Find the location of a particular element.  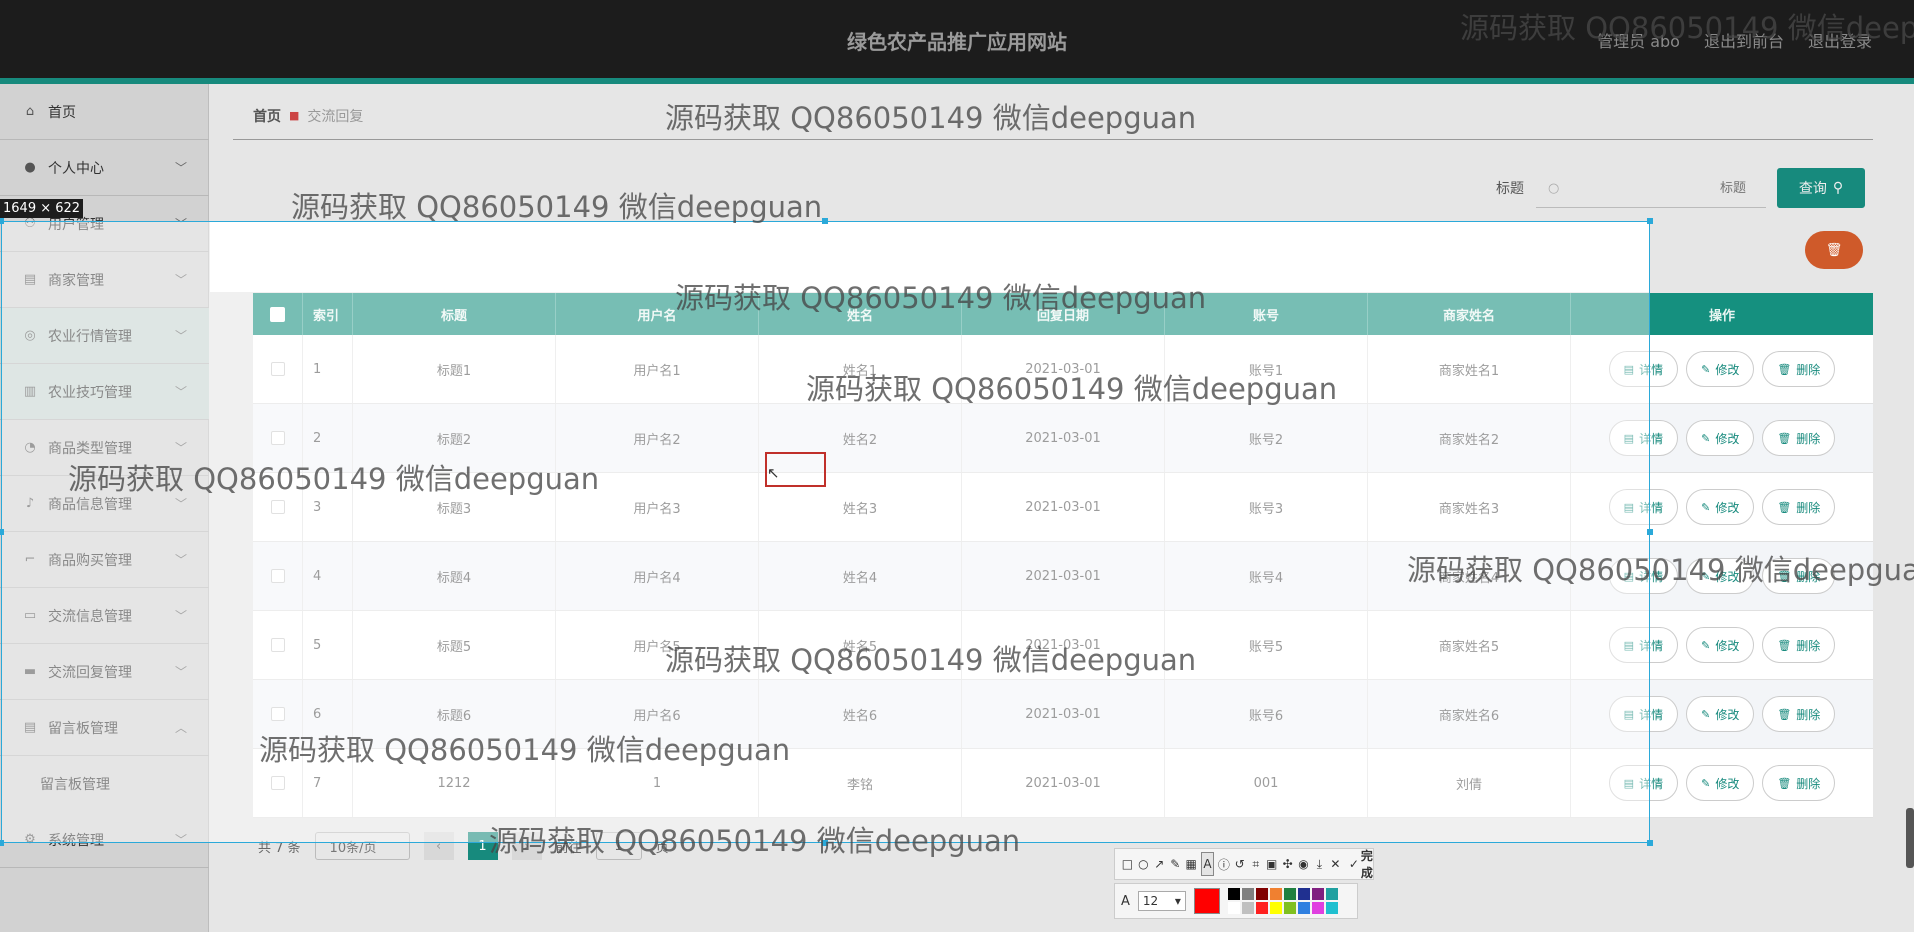

font-size-select: 12 ▾ is located at coordinates (1161, 901).